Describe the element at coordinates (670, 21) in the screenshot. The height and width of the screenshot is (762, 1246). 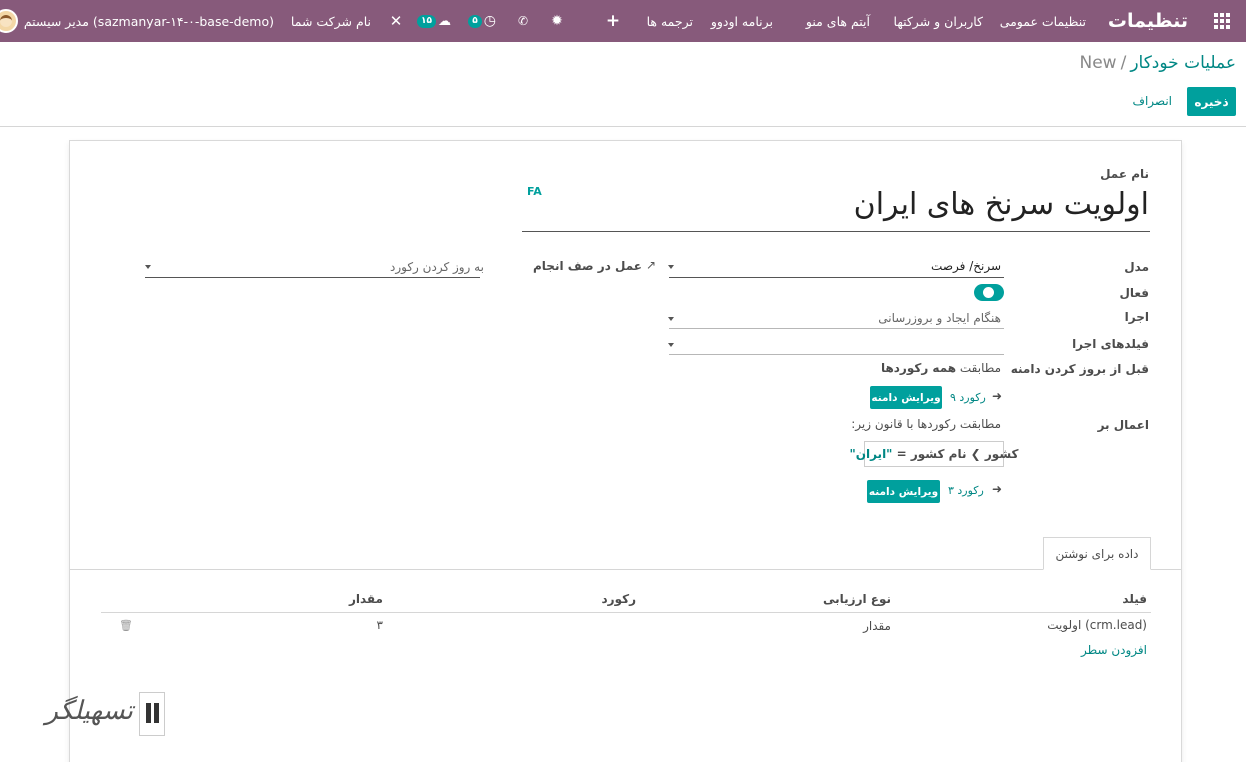
I see `menu-translations: ترجمه ها` at that location.